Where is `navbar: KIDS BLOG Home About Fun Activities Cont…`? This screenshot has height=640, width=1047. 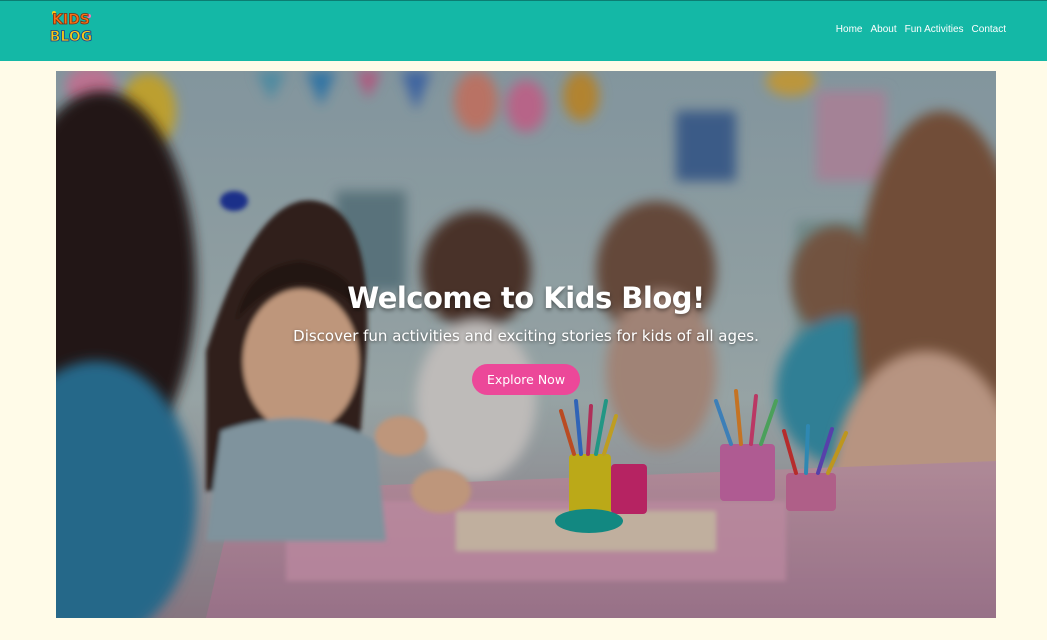
navbar: KIDS BLOG Home About Fun Activities Cont… is located at coordinates (523, 30).